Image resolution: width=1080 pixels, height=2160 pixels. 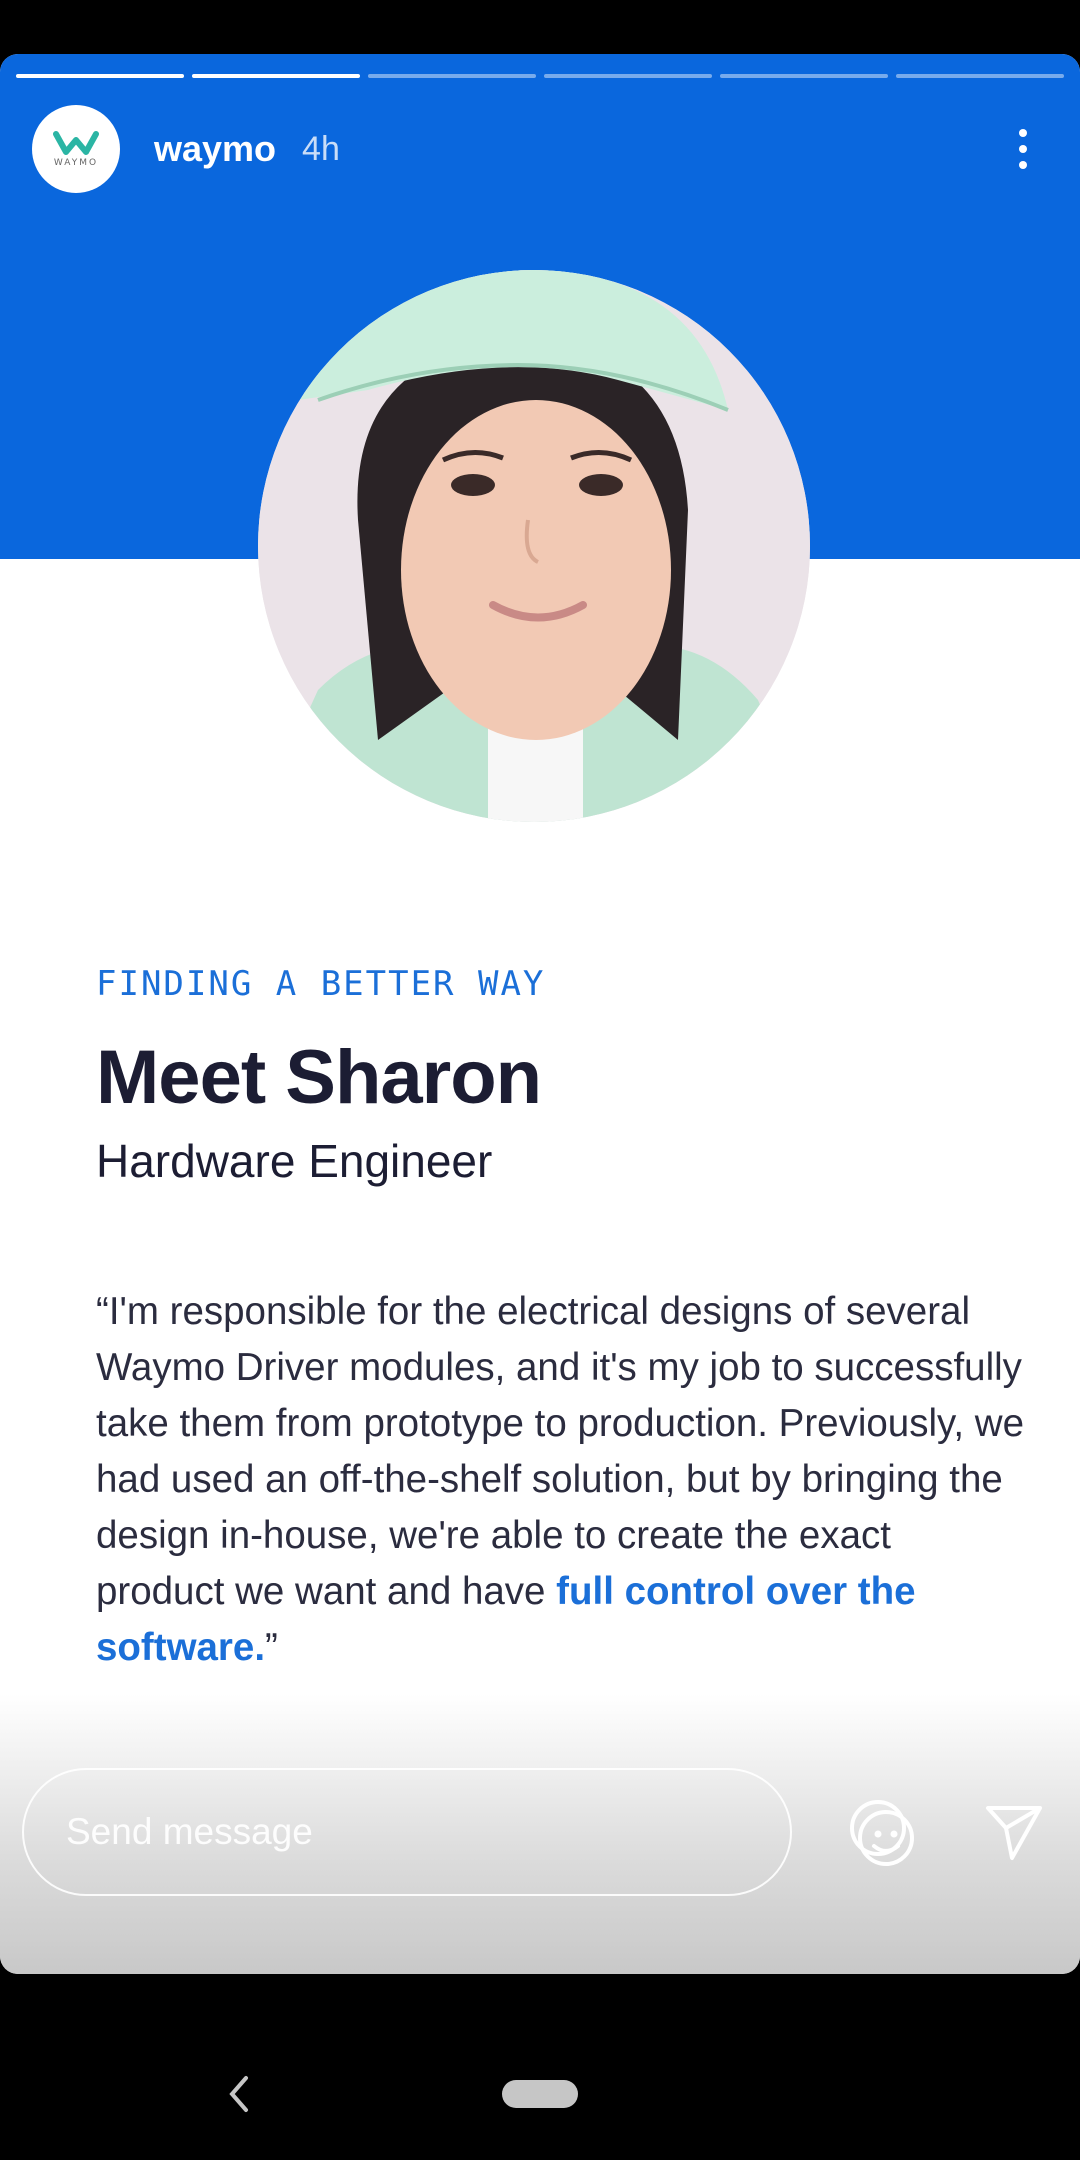 I want to click on waymo-logo-text: WAYMO, so click(x=76, y=163).